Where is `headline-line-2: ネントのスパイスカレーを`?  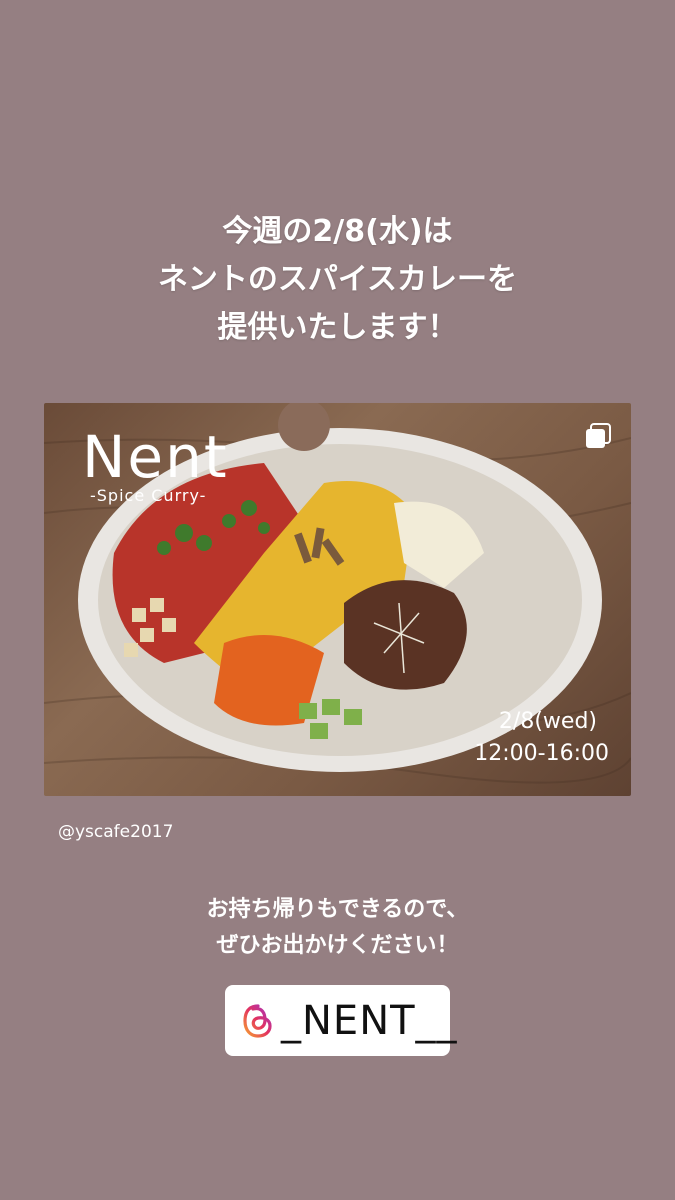 headline-line-2: ネントのスパイスカレーを is located at coordinates (337, 279).